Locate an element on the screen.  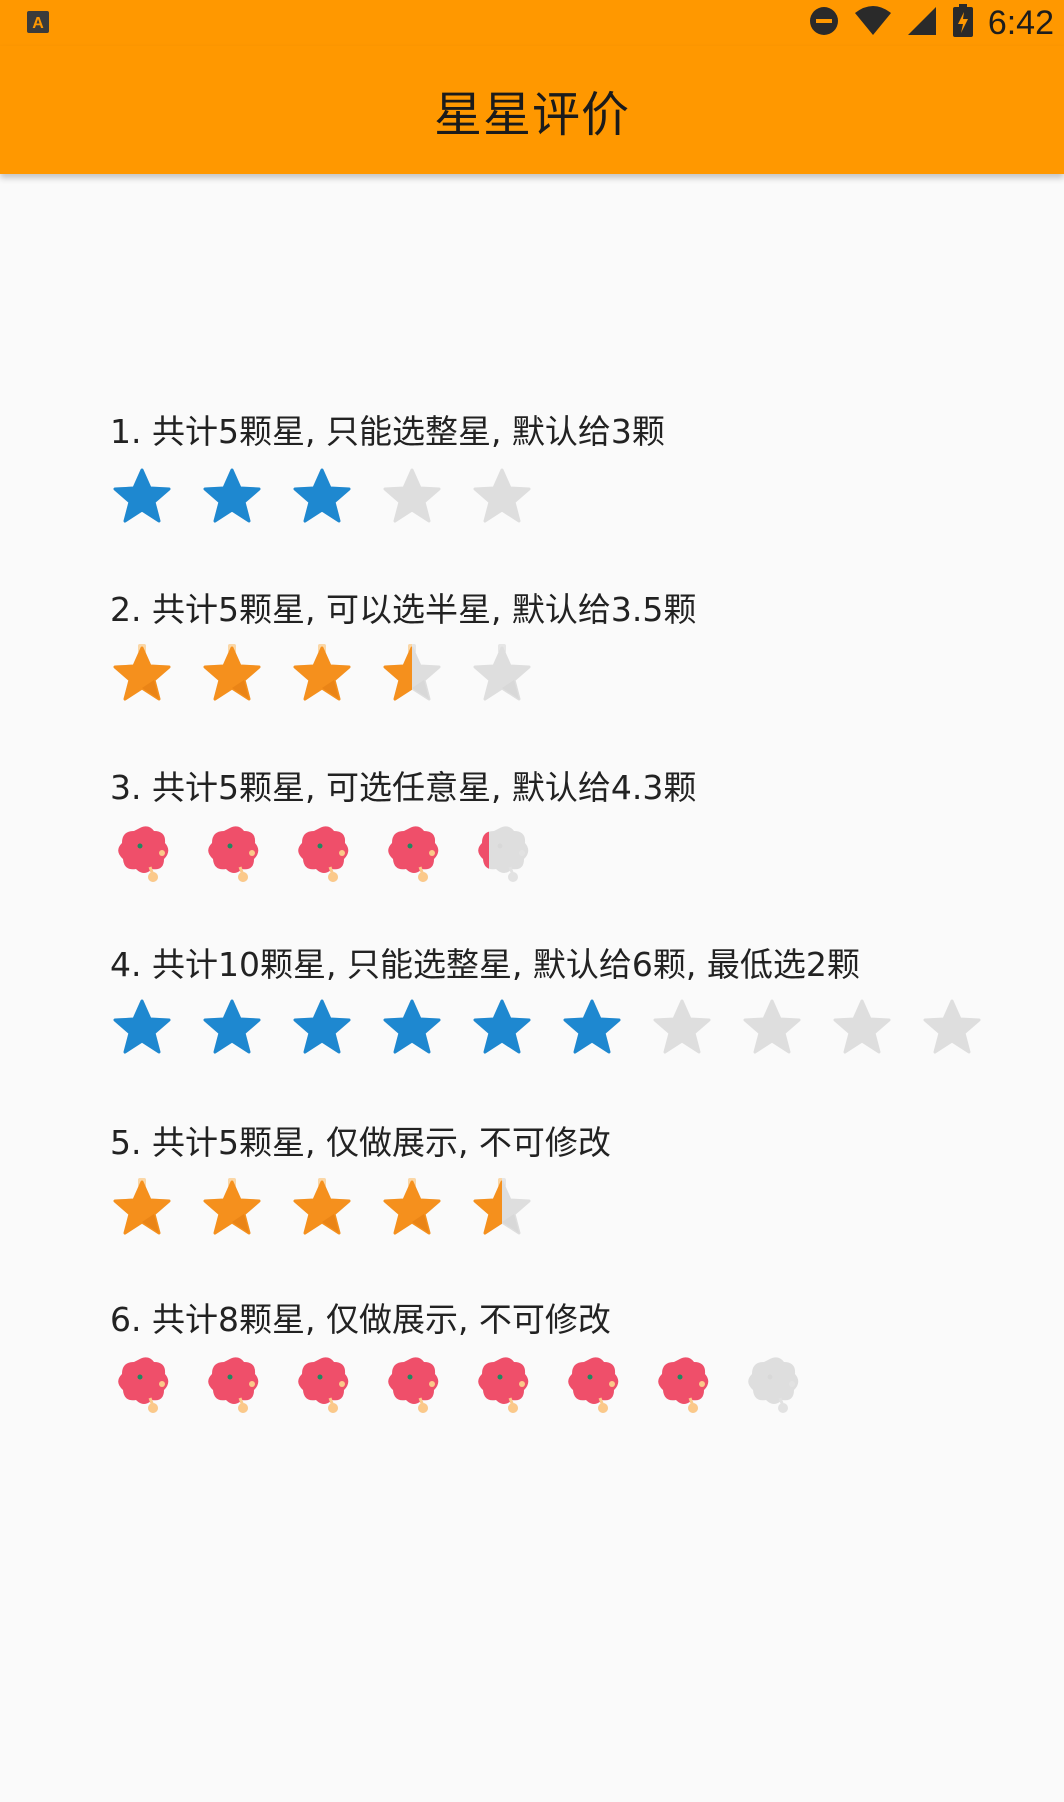
section-4-label: 4. 共计10颗星, 只能选整星, 默认给6颗, 最低选2颗 is located at coordinates (485, 964).